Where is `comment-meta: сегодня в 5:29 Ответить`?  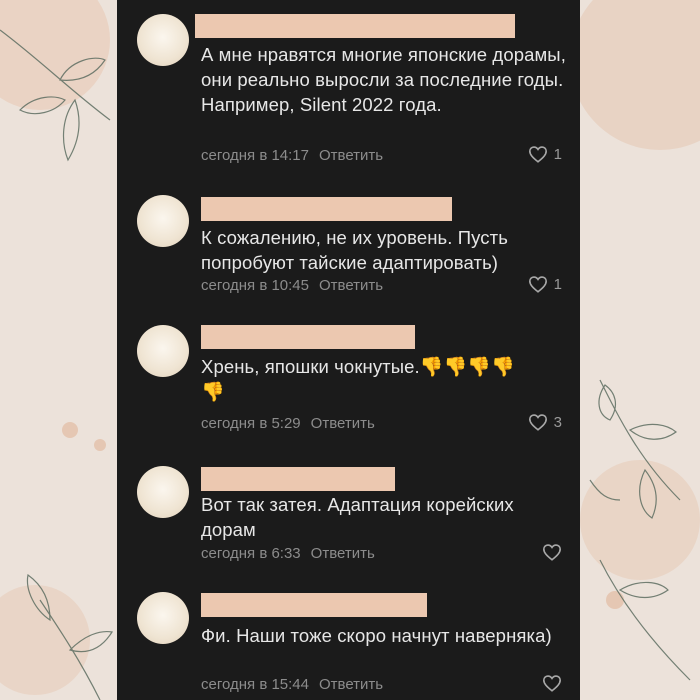
comment-meta: сегодня в 5:29 Ответить is located at coordinates (288, 423).